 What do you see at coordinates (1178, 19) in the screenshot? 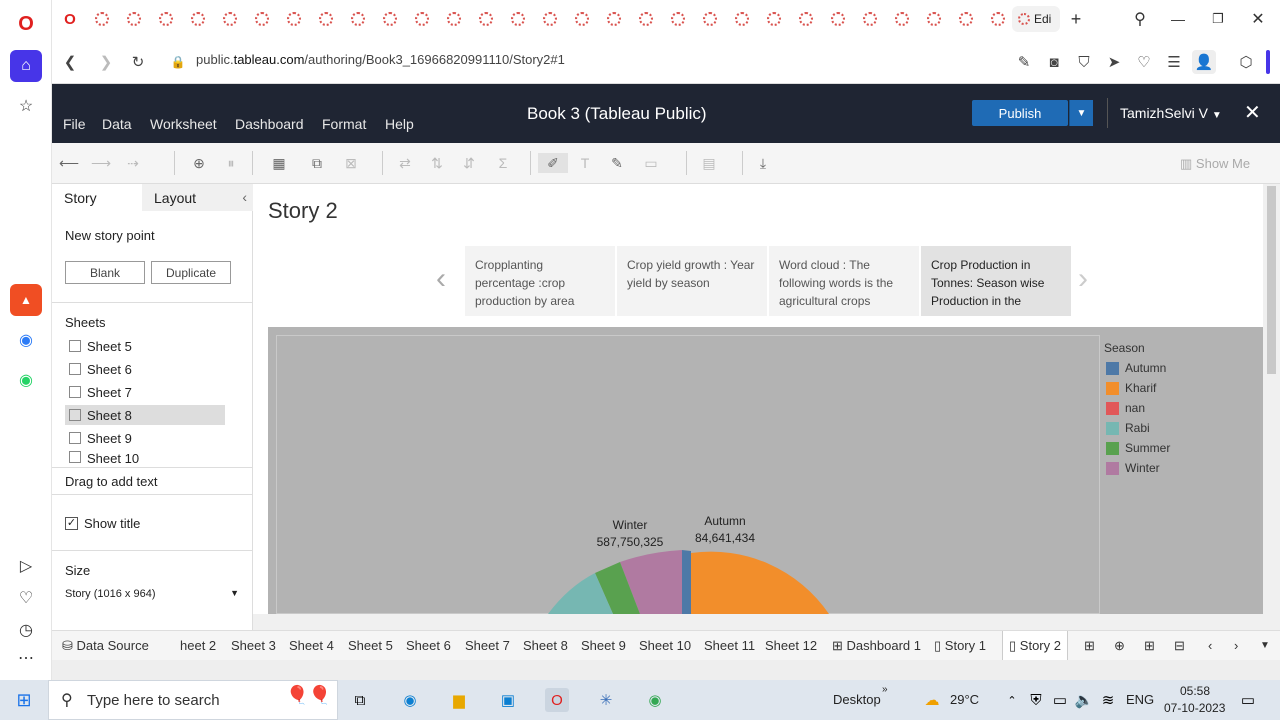
I see `minimize-icon: —` at bounding box center [1178, 19].